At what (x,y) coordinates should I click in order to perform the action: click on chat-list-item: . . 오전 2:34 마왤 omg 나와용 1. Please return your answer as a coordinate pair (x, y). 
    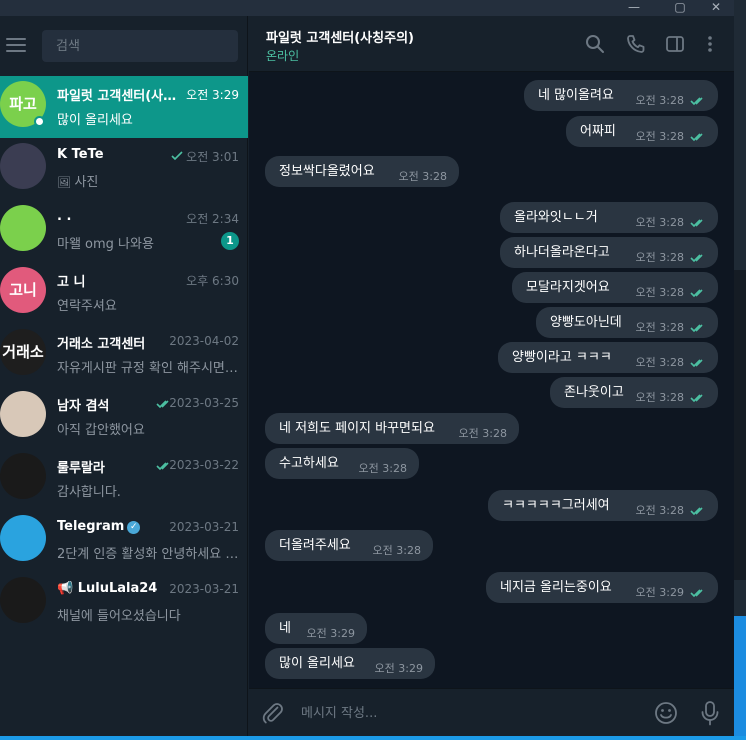
    Looking at the image, I should click on (124, 231).